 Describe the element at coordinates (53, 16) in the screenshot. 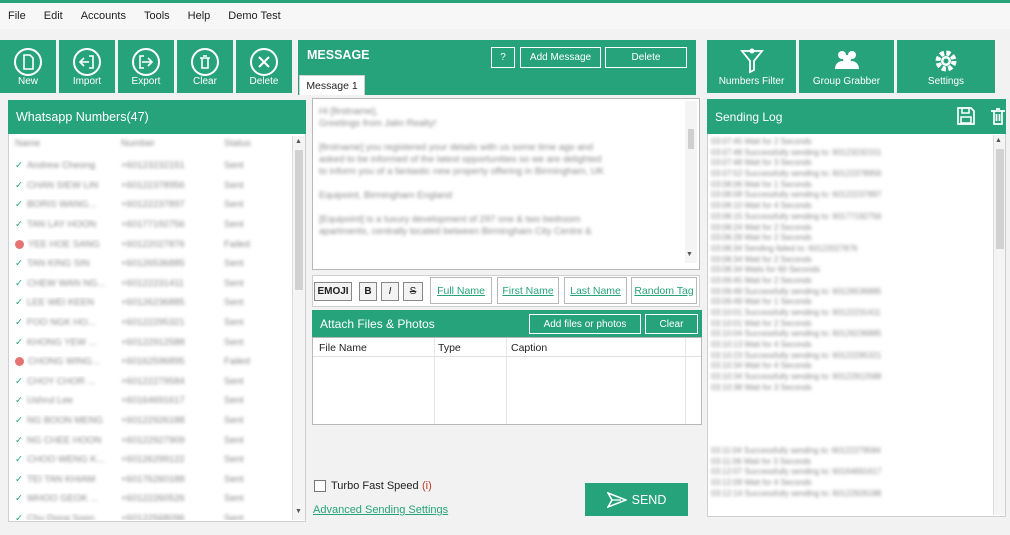

I see `menu-edit: Edit` at that location.